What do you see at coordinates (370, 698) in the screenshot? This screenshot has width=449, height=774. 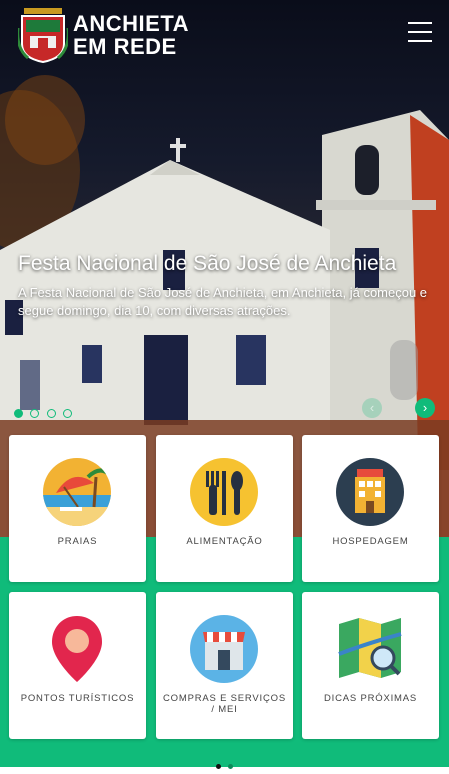 I see `category-label: DICAS PRÓXIMAS` at bounding box center [370, 698].